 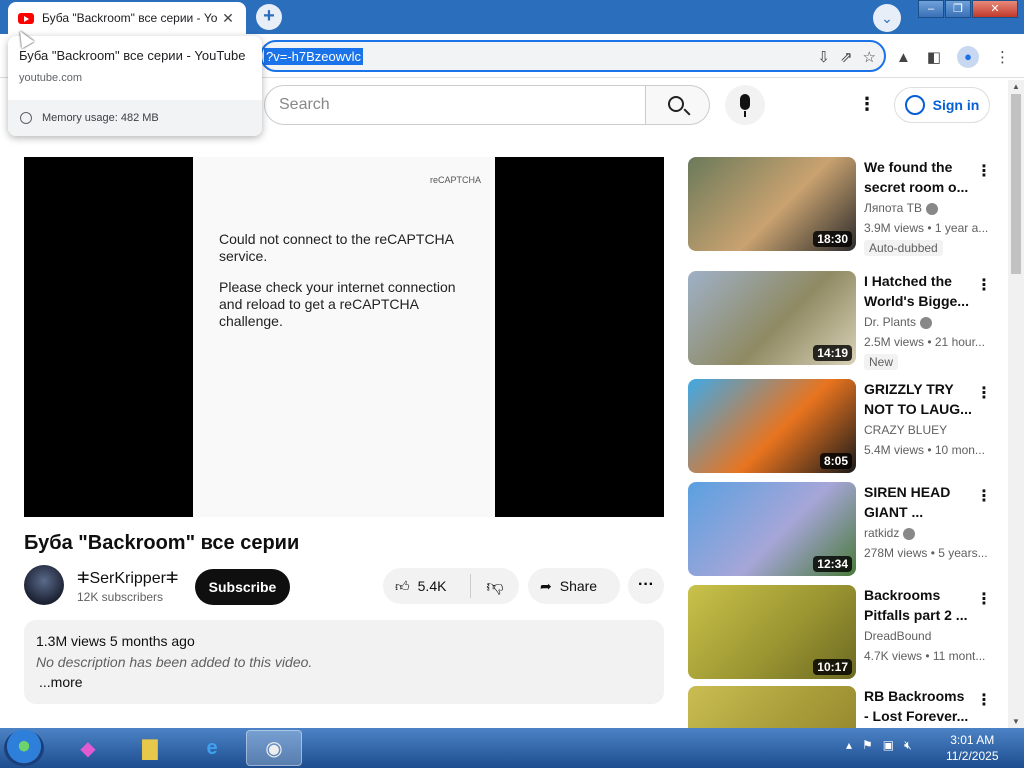 I want to click on window-controls: – ❐ ✕, so click(x=967, y=9).